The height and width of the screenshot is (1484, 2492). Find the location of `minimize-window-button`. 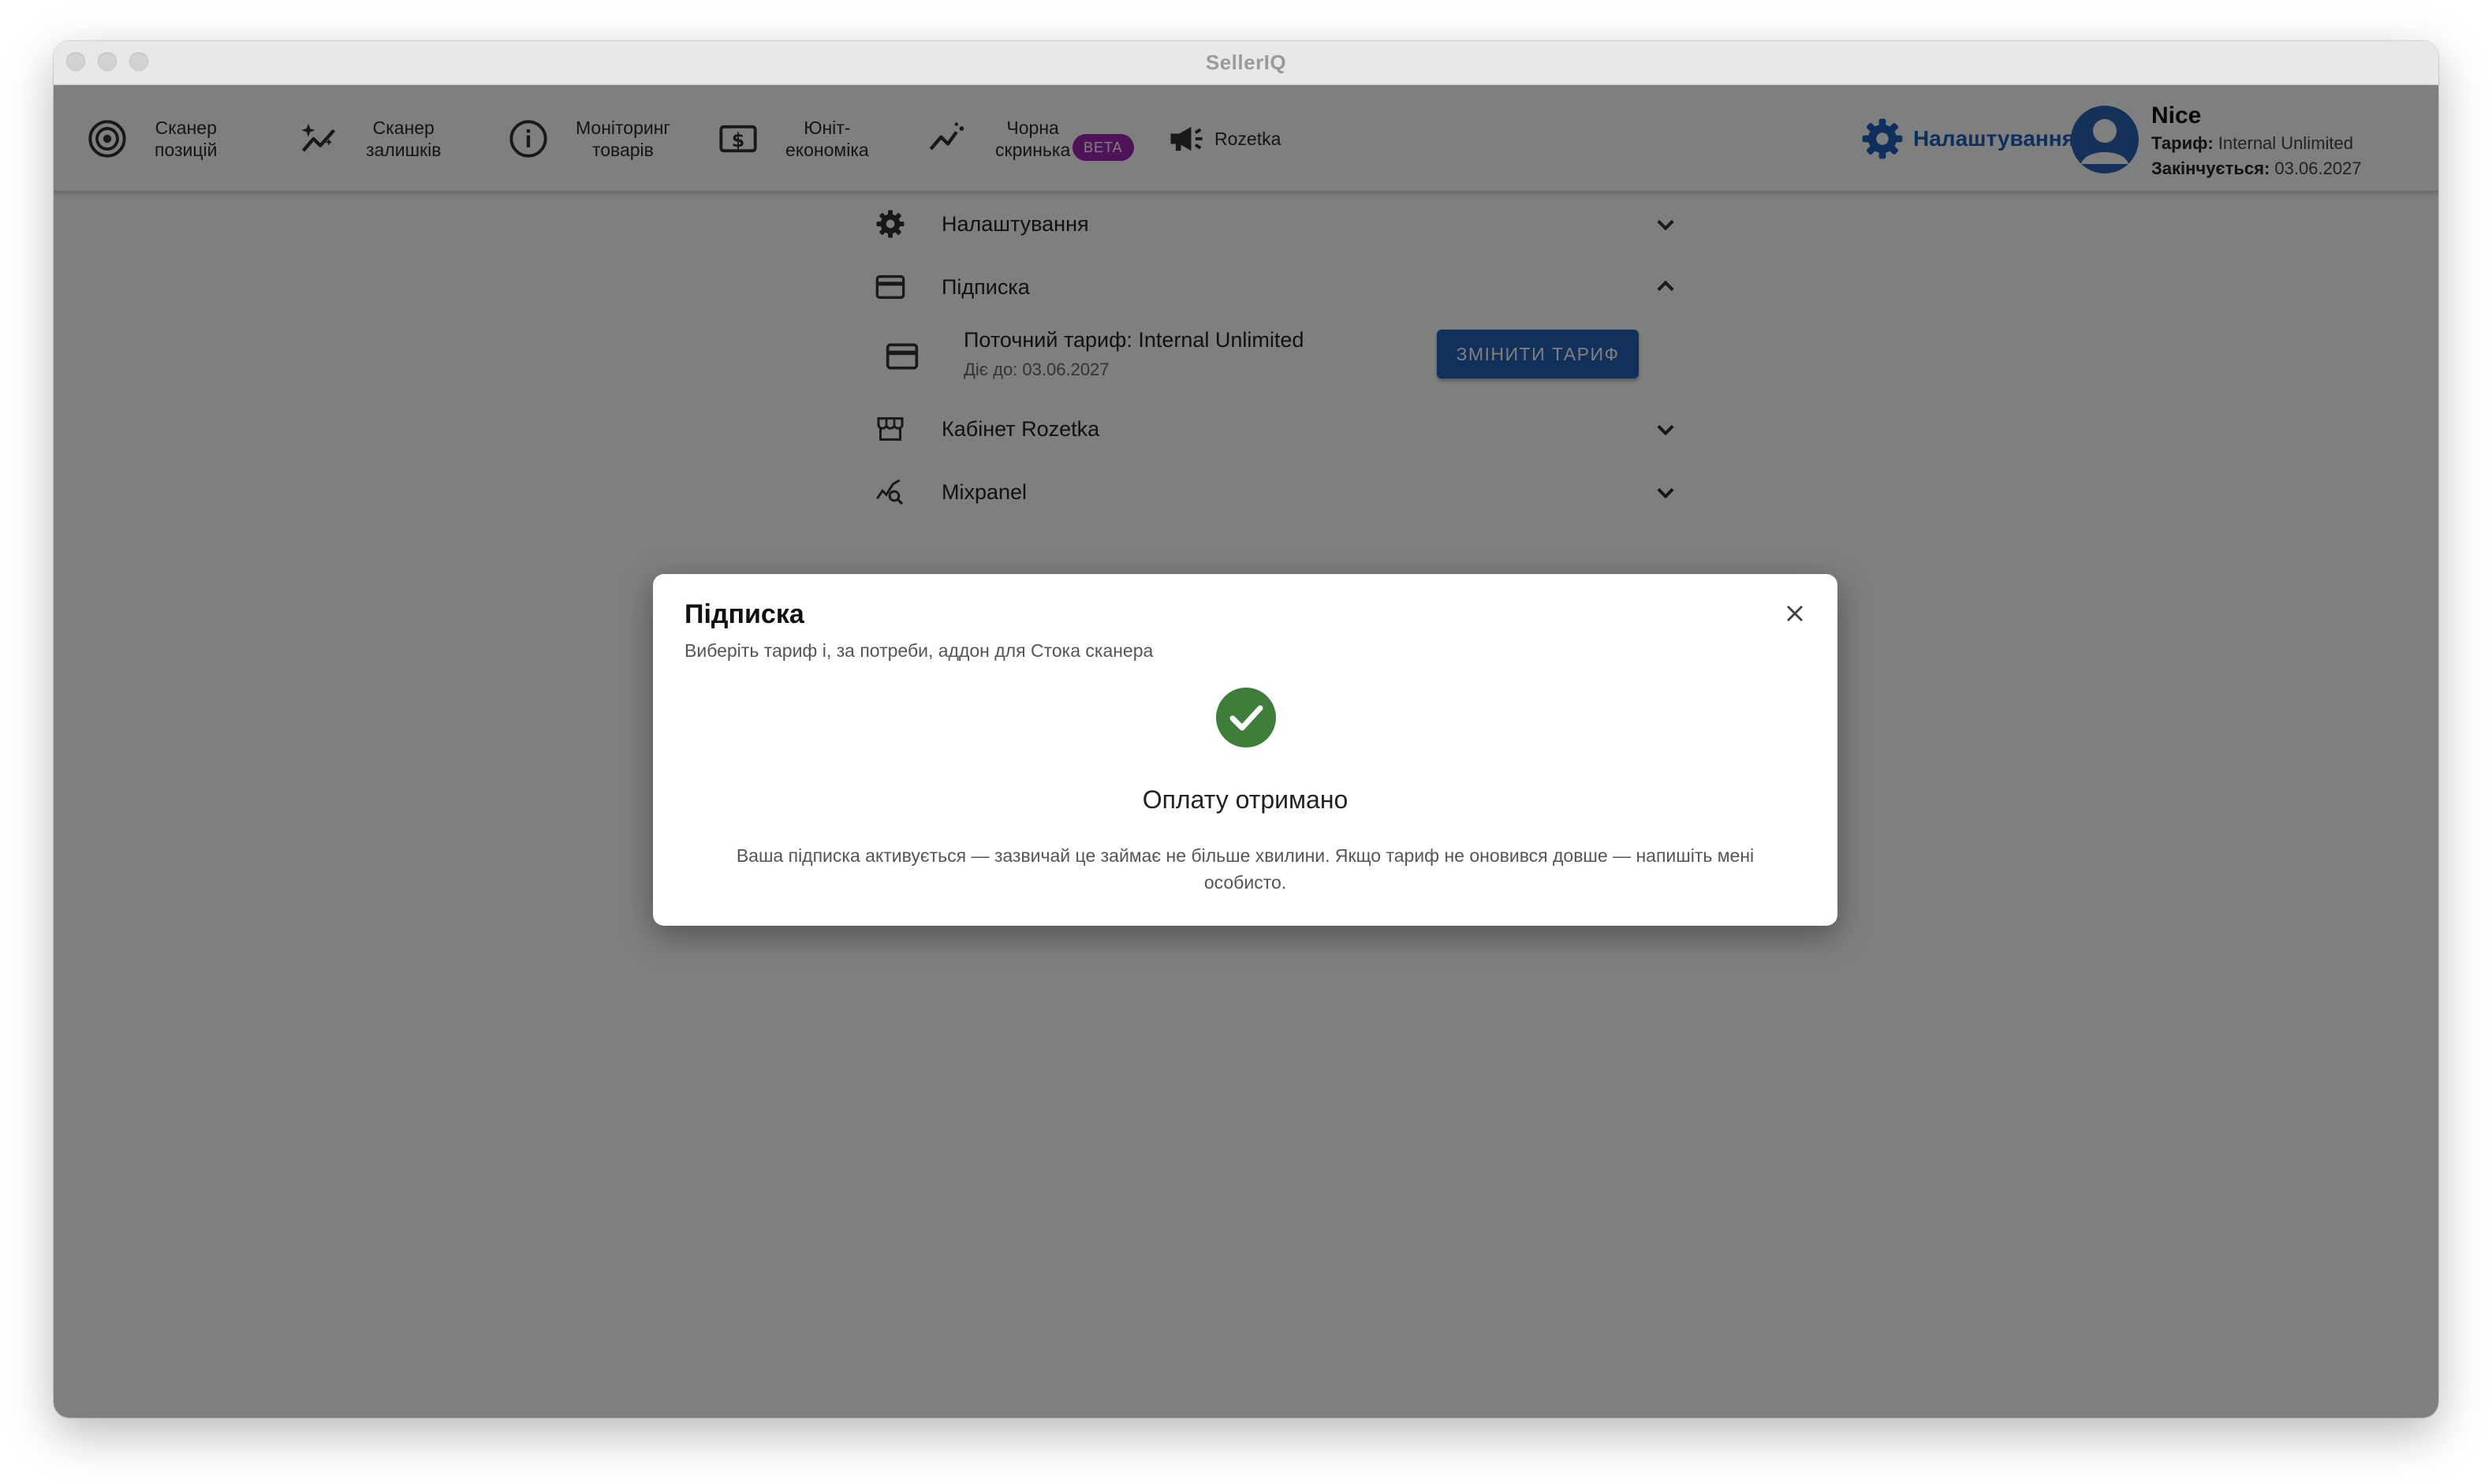

minimize-window-button is located at coordinates (107, 61).